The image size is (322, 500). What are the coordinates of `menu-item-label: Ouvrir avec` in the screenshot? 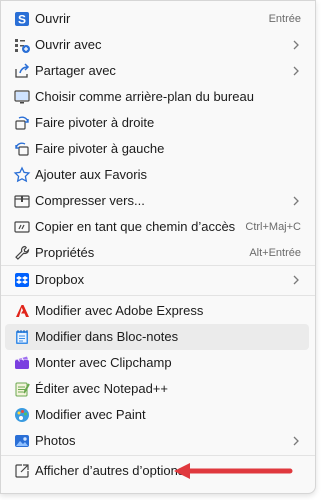 It's located at (68, 44).